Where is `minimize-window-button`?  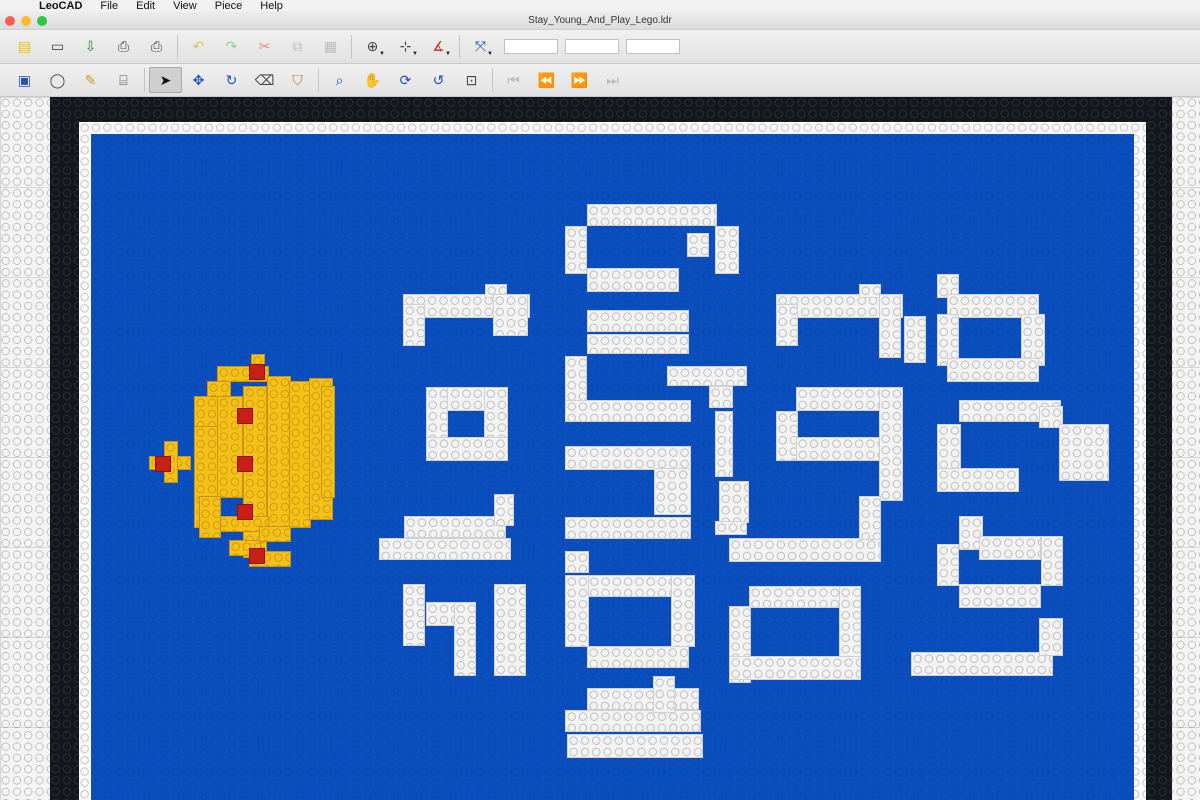
minimize-window-button is located at coordinates (26, 21).